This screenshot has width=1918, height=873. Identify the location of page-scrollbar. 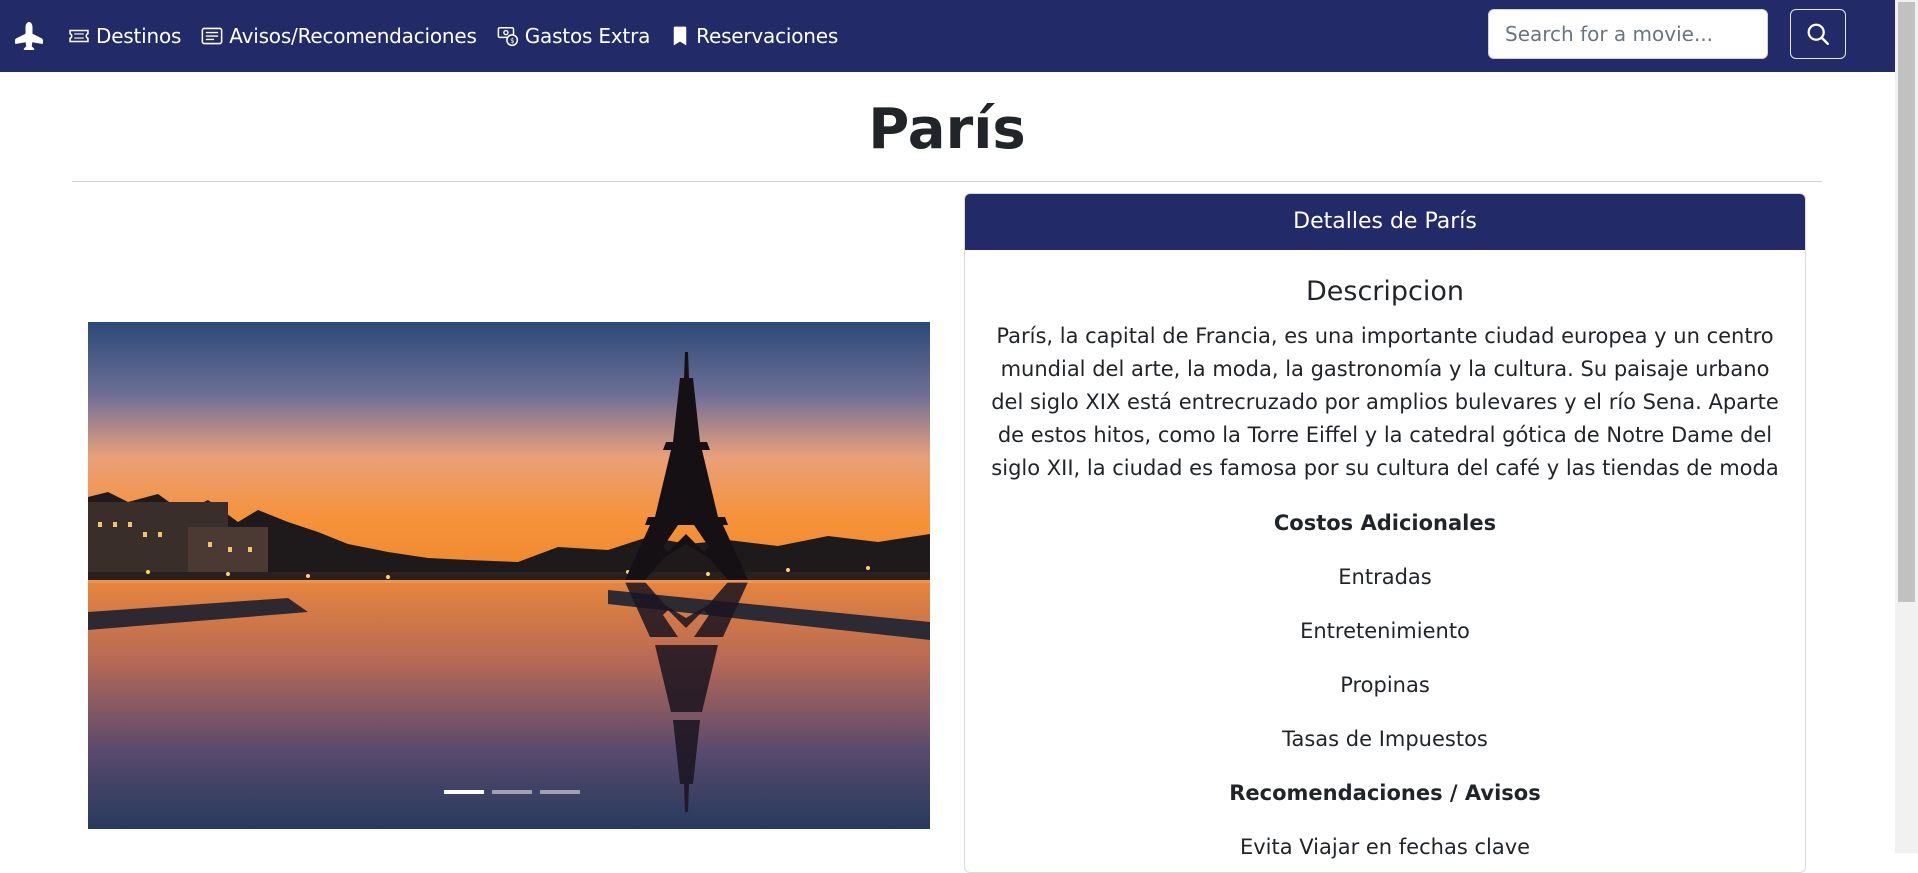
(1906, 426).